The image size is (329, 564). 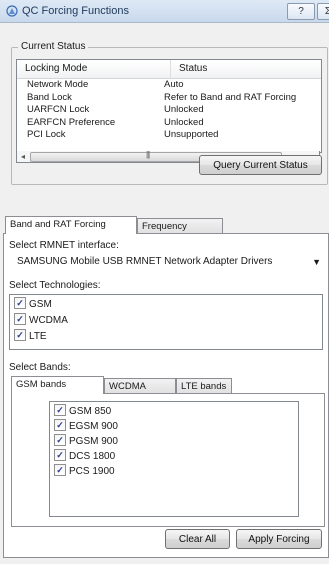 What do you see at coordinates (174, 84) in the screenshot?
I see `row-status: Auto` at bounding box center [174, 84].